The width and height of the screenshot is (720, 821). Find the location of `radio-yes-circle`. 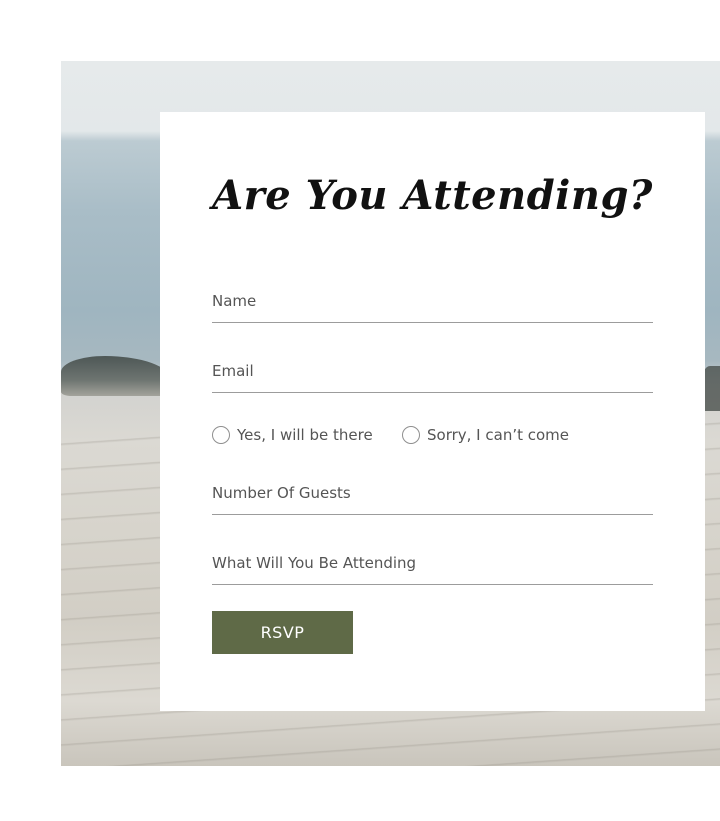

radio-yes-circle is located at coordinates (221, 435).